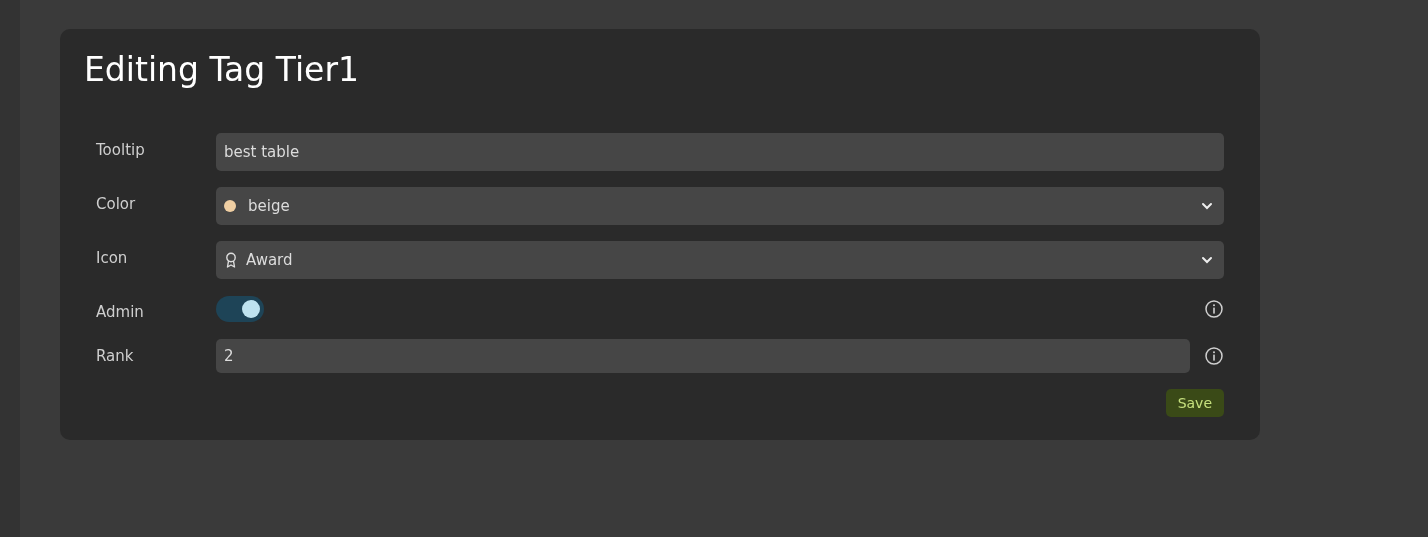  I want to click on field-label: Color, so click(116, 204).